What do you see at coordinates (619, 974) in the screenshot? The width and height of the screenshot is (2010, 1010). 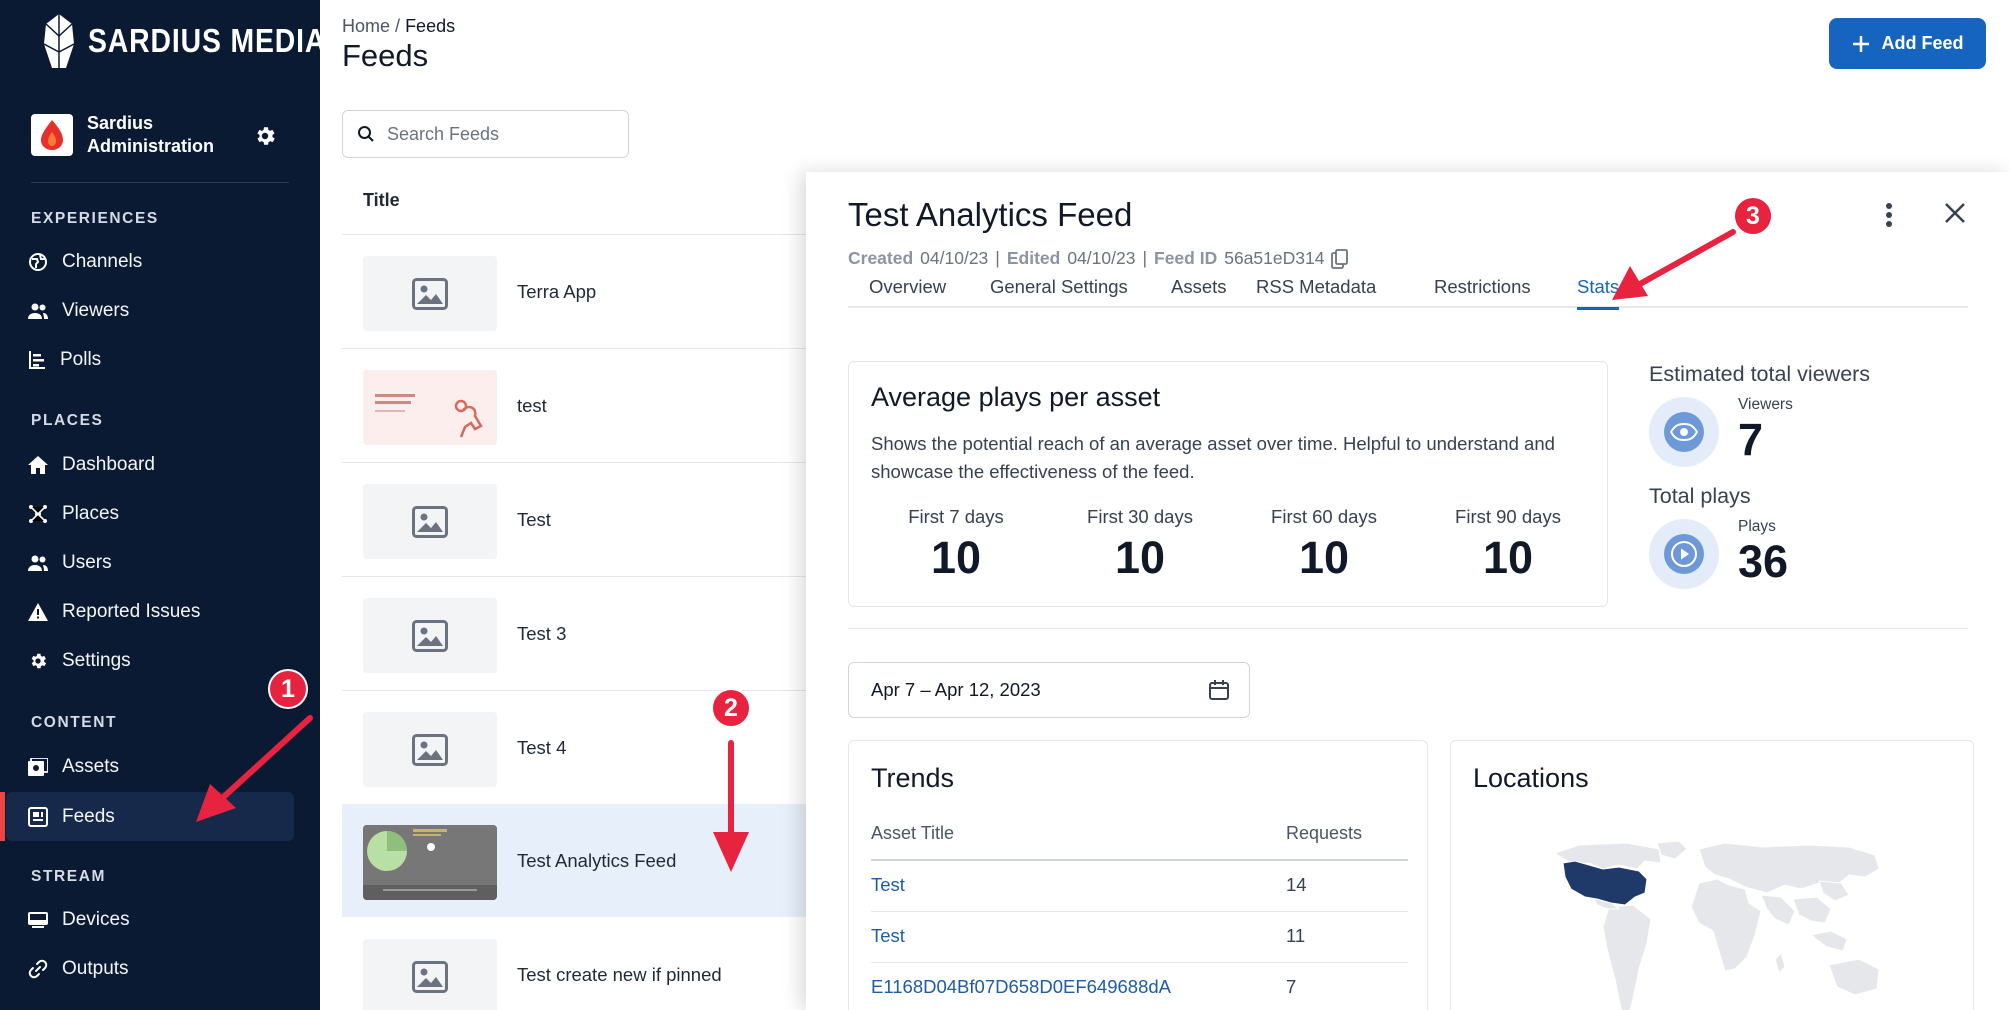 I see `row-title: Test create new if pinned` at bounding box center [619, 974].